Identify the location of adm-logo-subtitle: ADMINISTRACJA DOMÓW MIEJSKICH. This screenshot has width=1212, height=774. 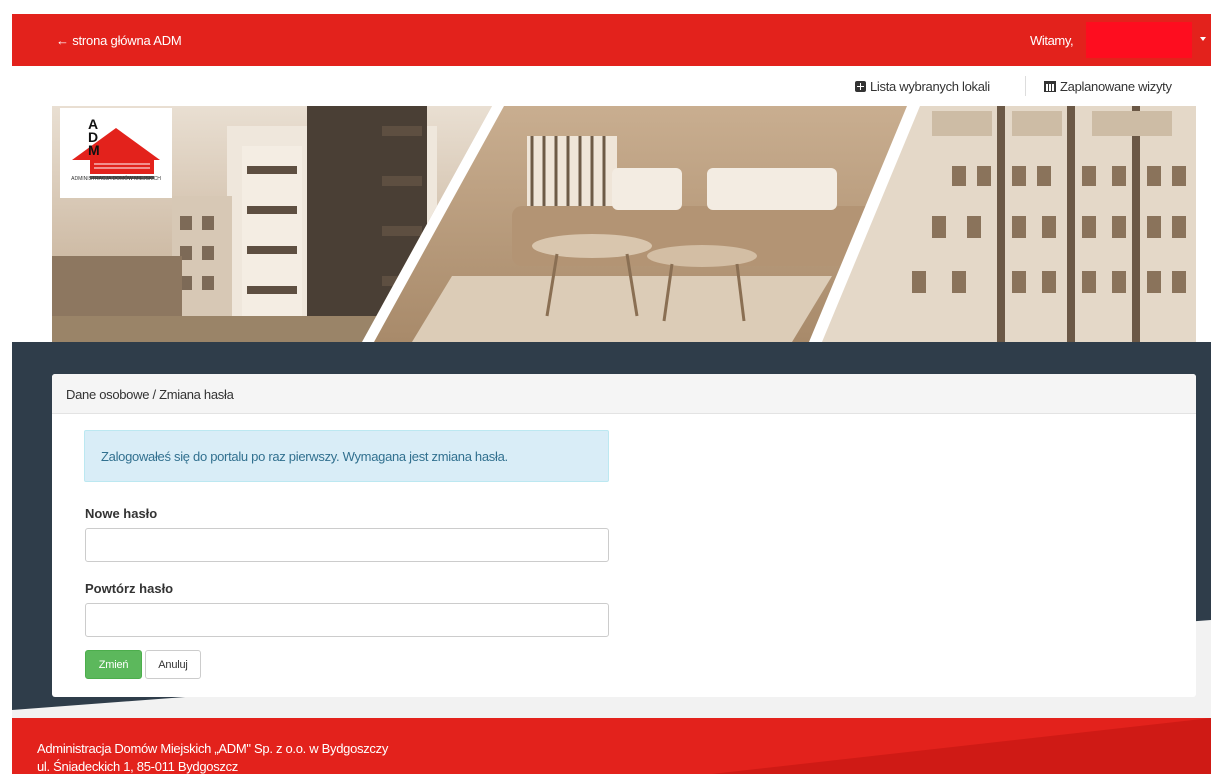
(116, 179).